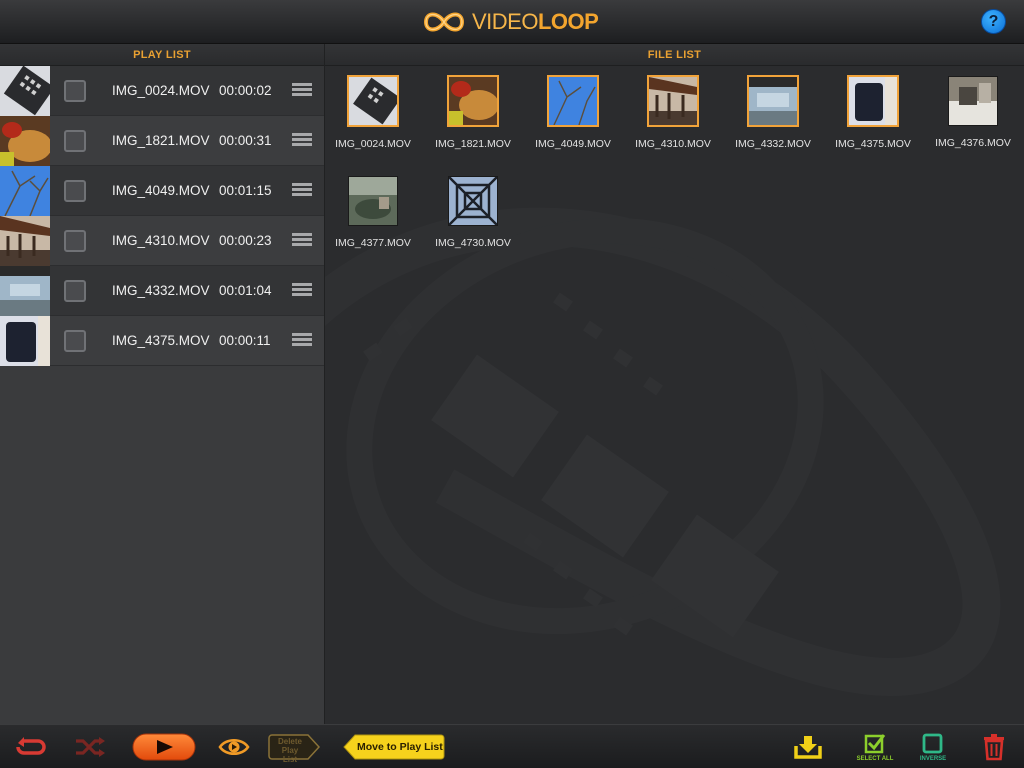 Image resolution: width=1024 pixels, height=768 pixels. I want to click on file-item: IMG_0024.MOV, so click(373, 112).